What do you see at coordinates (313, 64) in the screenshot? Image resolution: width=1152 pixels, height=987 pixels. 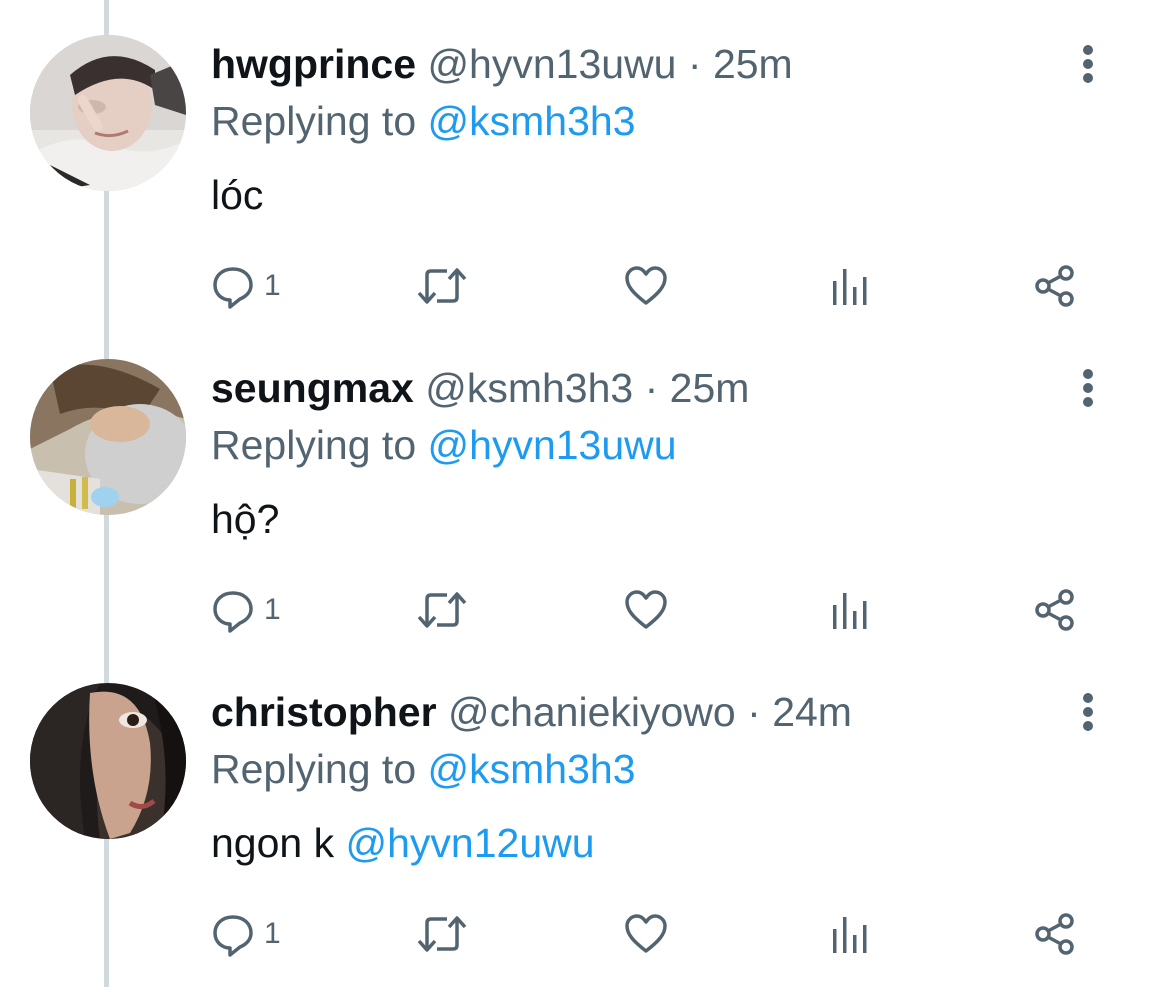 I see `display-name: hwgprince` at bounding box center [313, 64].